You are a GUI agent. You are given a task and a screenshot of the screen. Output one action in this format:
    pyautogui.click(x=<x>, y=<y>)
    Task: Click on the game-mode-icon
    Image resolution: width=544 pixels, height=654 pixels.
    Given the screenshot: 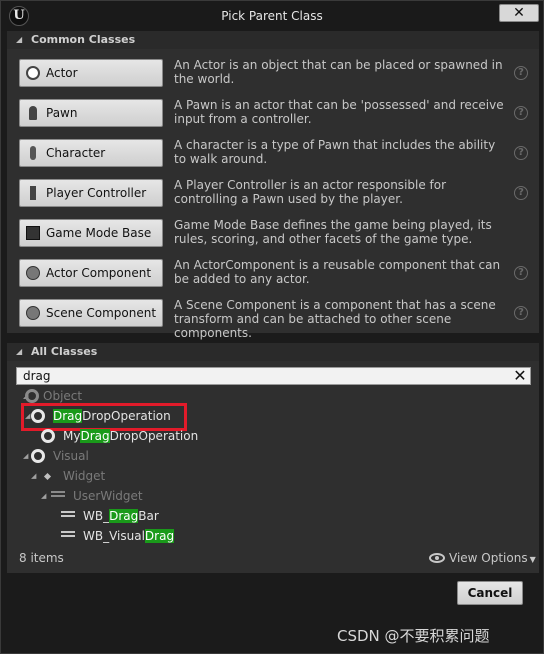 What is the action you would take?
    pyautogui.click(x=33, y=233)
    